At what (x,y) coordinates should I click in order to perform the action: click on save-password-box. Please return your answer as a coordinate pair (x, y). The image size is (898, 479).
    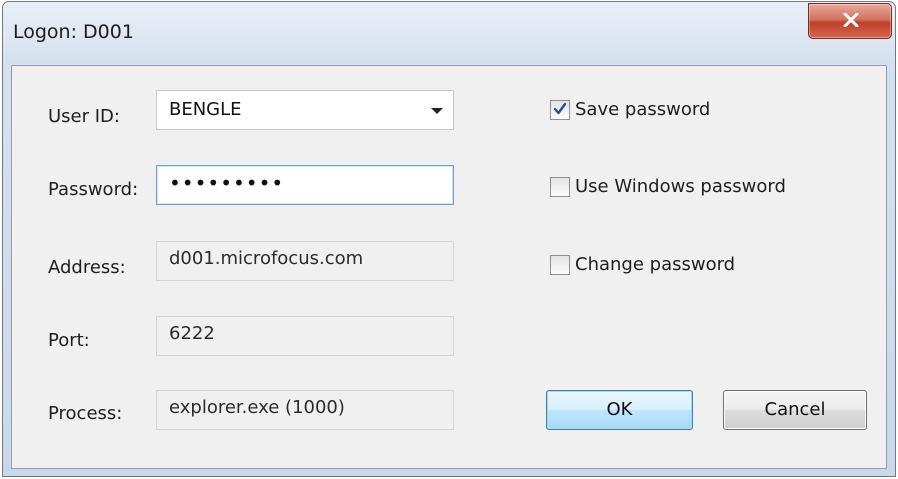
    Looking at the image, I should click on (560, 110).